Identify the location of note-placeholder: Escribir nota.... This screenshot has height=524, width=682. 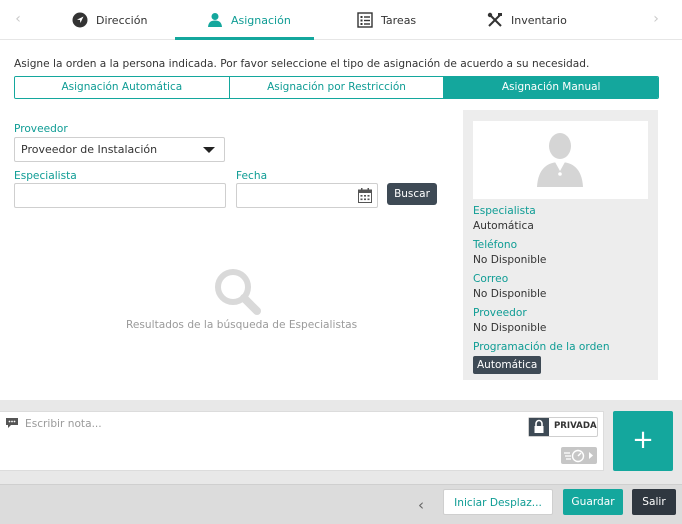
(63, 424).